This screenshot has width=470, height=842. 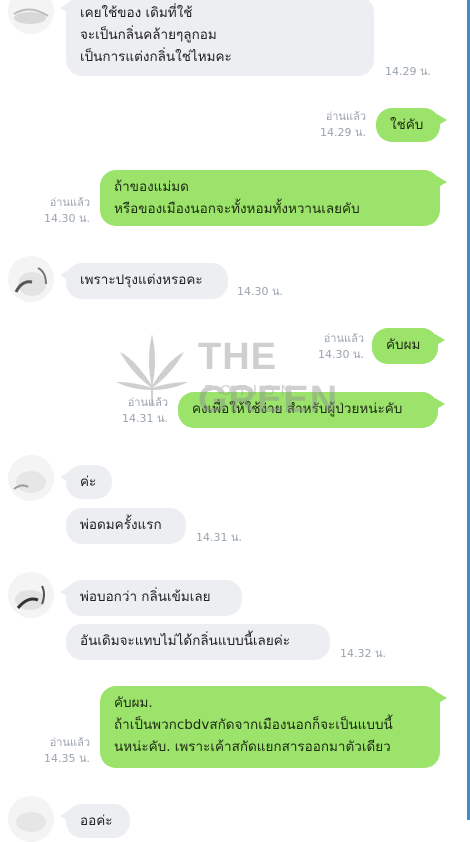 I want to click on incoming-message-bubble: อันเดิมจะแทบไม่ได้กลิ่นแบบนี้เลยค่ะ, so click(x=198, y=642).